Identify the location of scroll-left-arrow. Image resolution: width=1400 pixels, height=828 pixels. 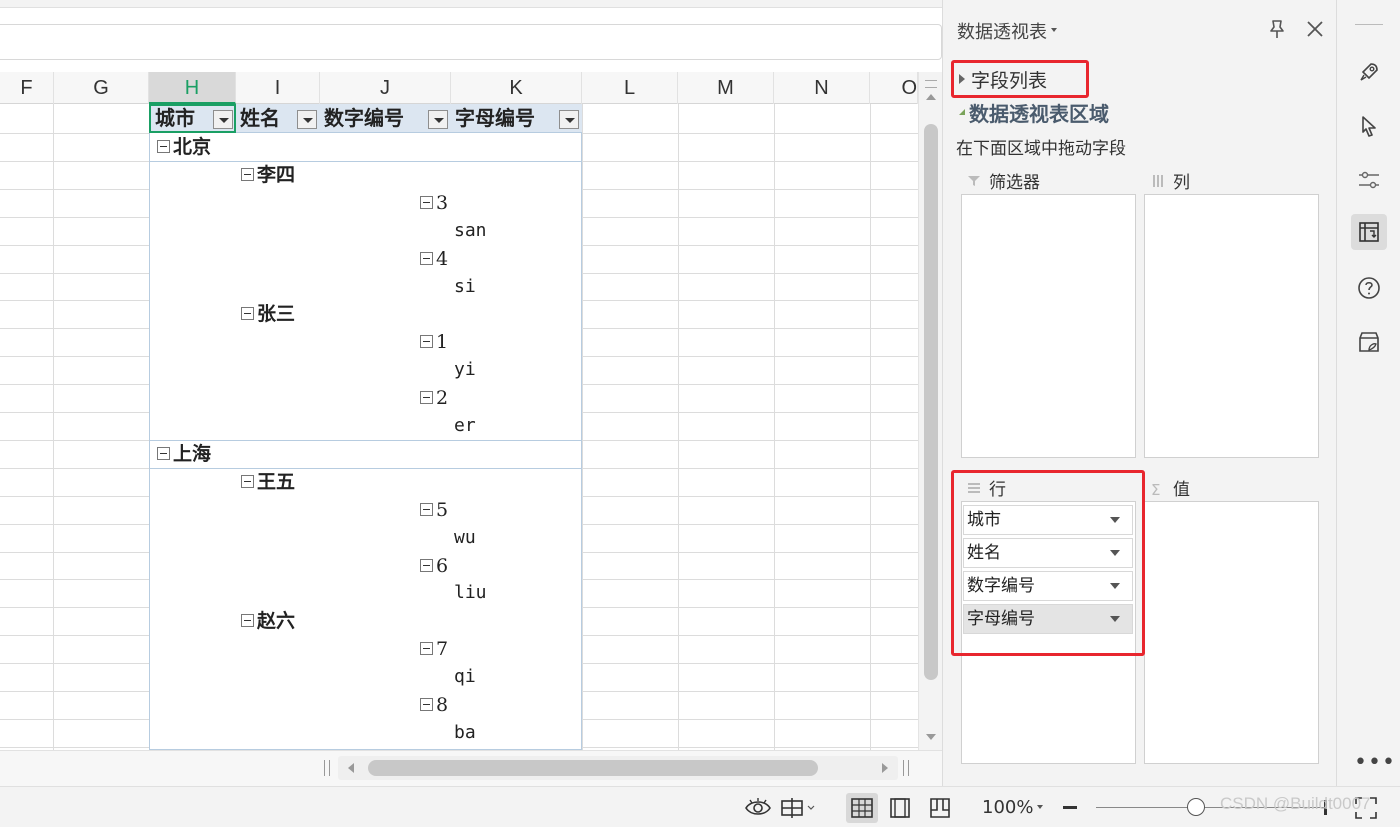
(351, 768).